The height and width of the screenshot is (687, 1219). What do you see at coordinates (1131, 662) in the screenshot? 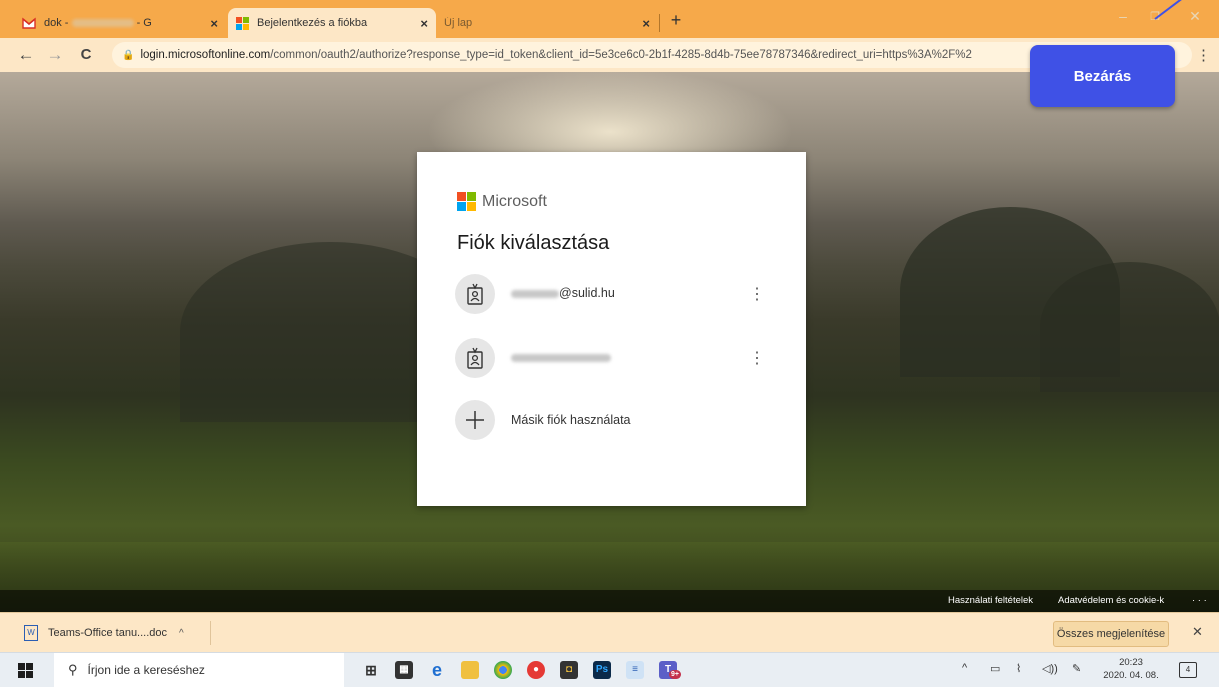
I see `clock-time: 20:23` at bounding box center [1131, 662].